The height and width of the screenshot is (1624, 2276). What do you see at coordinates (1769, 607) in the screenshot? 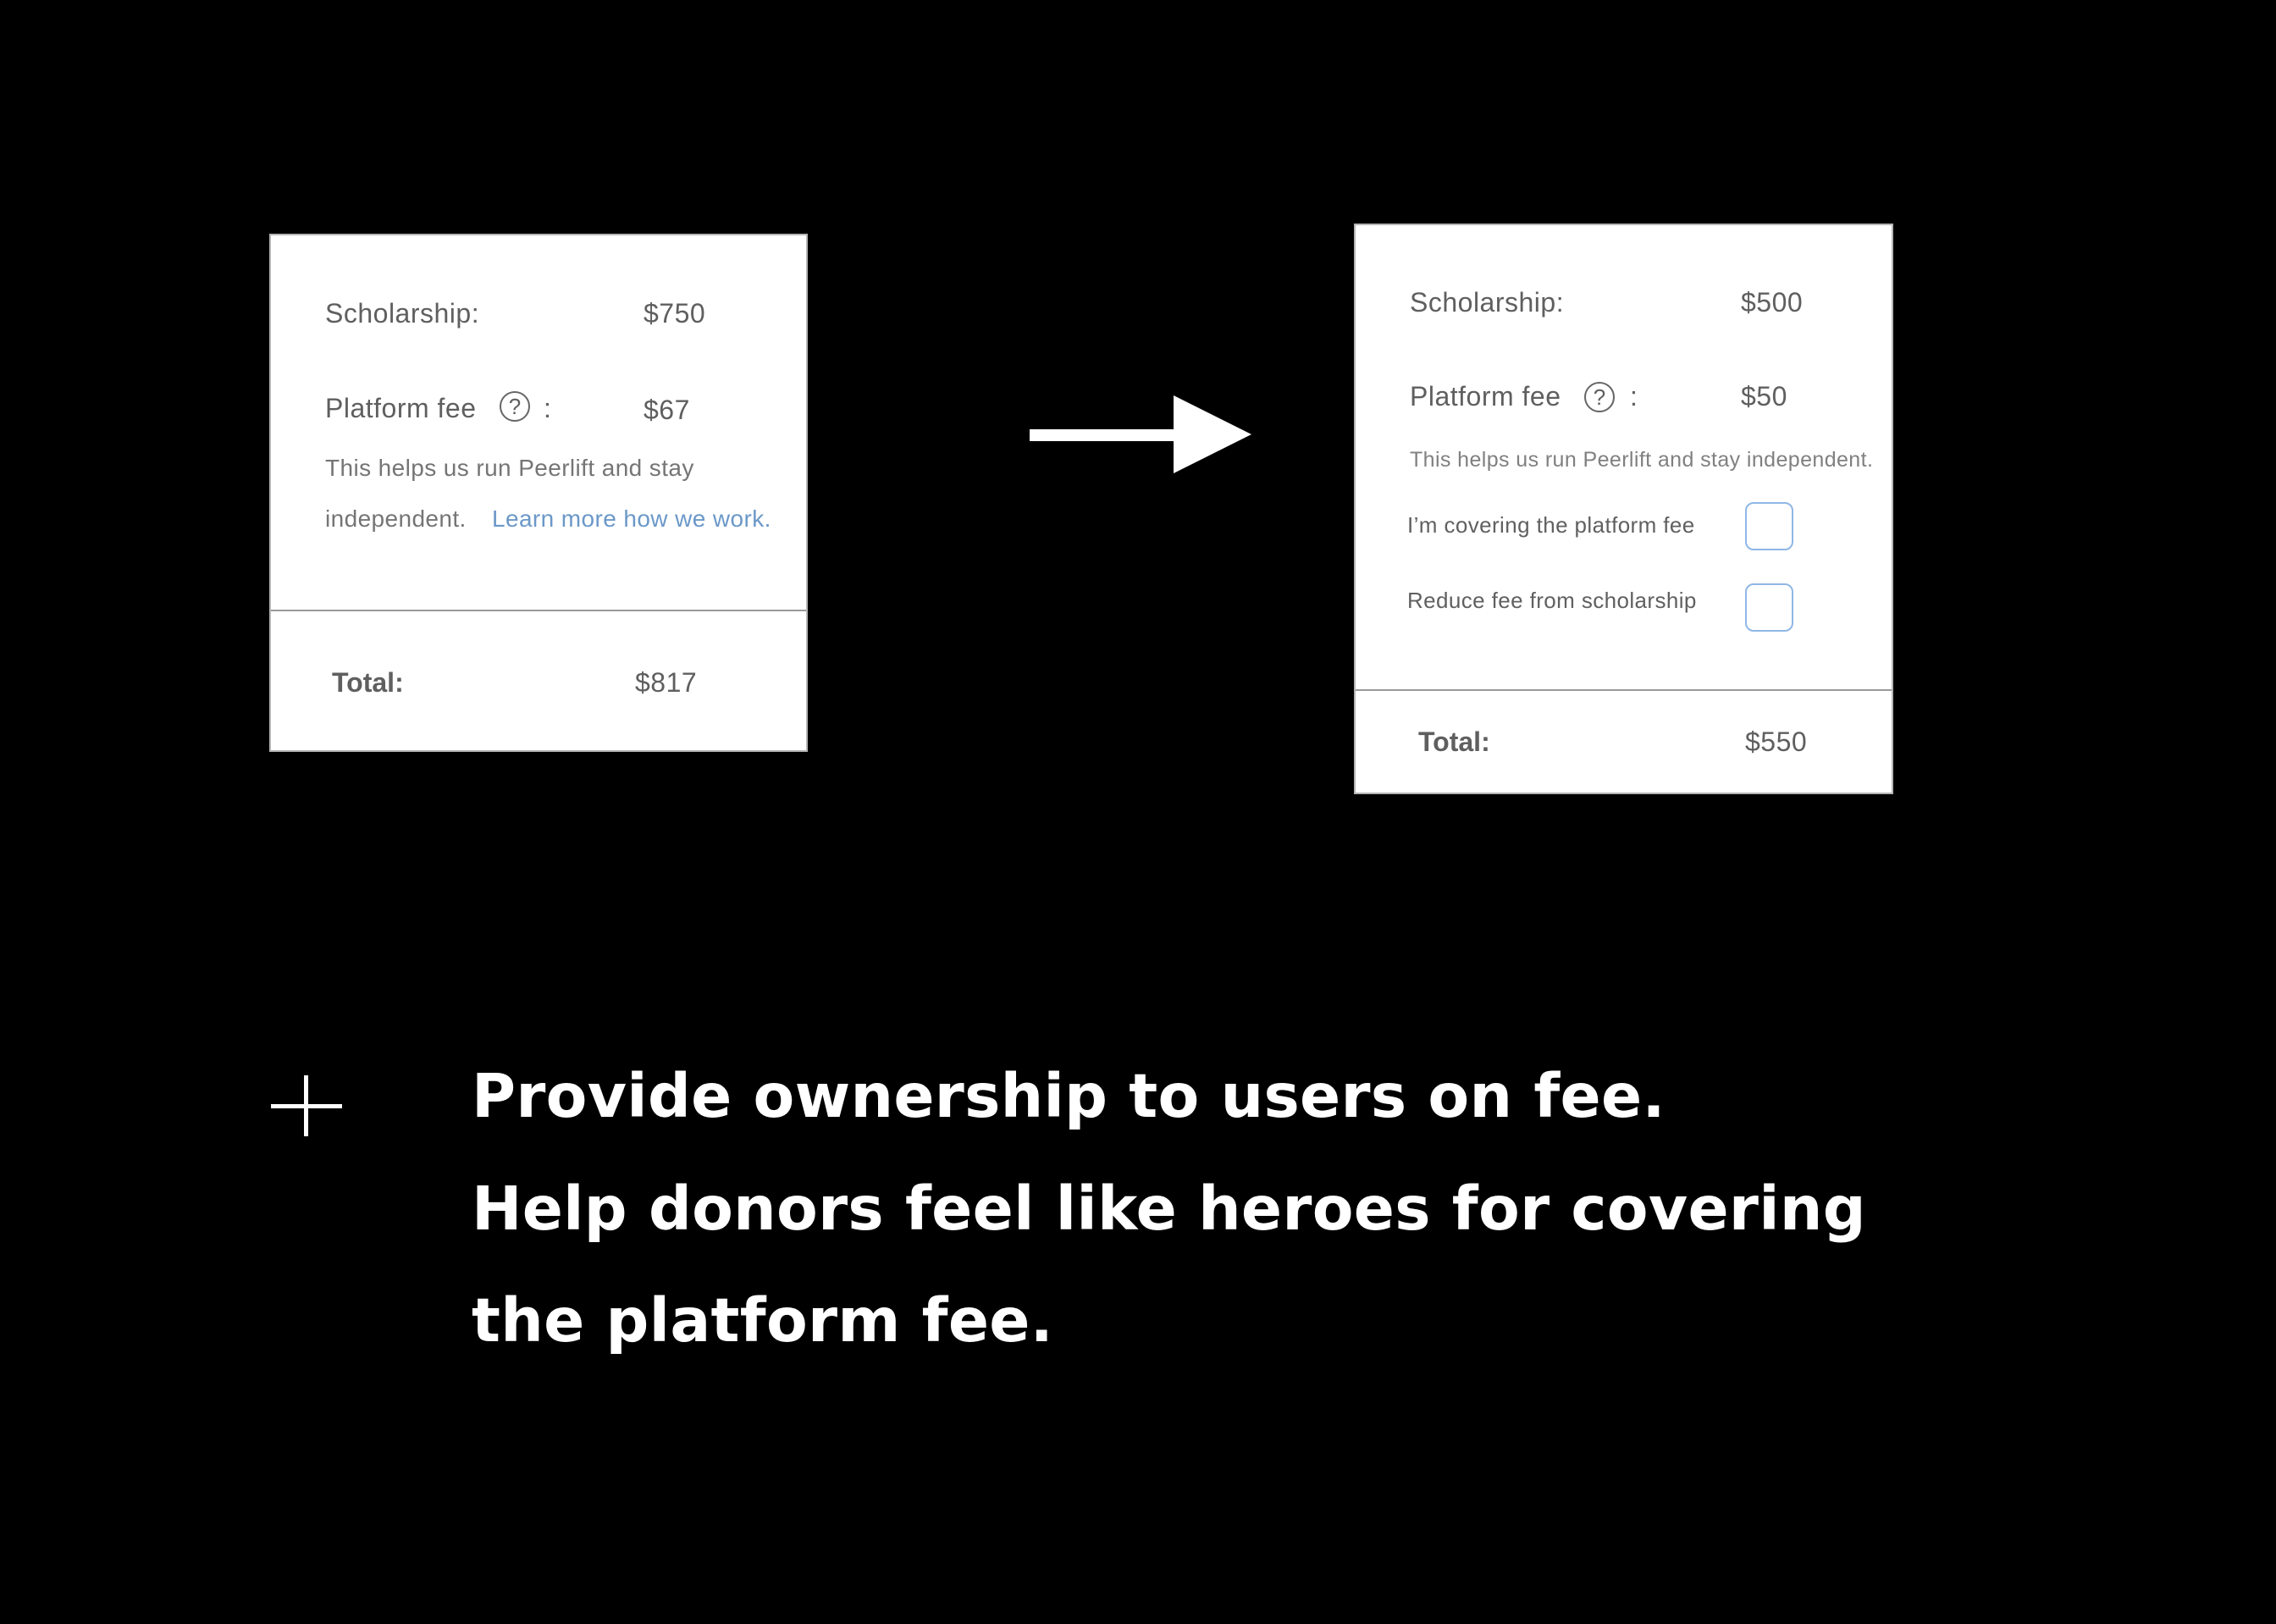
I see `reduce-fee-checkbox` at bounding box center [1769, 607].